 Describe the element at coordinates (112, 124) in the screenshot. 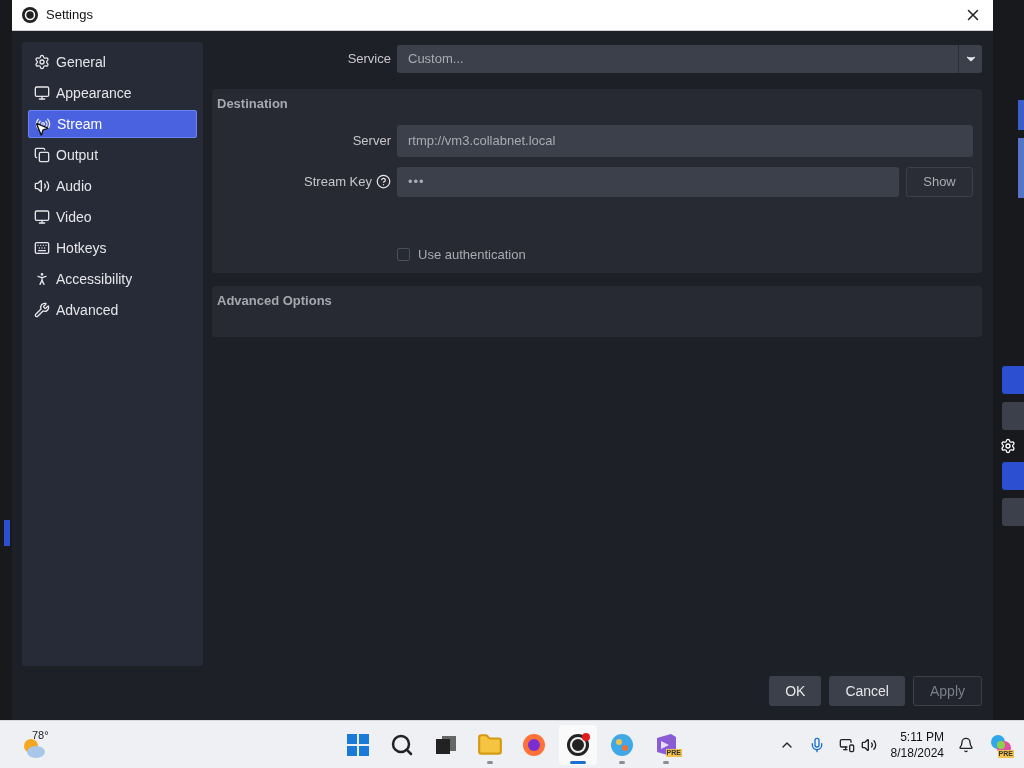

I see `sidebar-item: Stream` at that location.